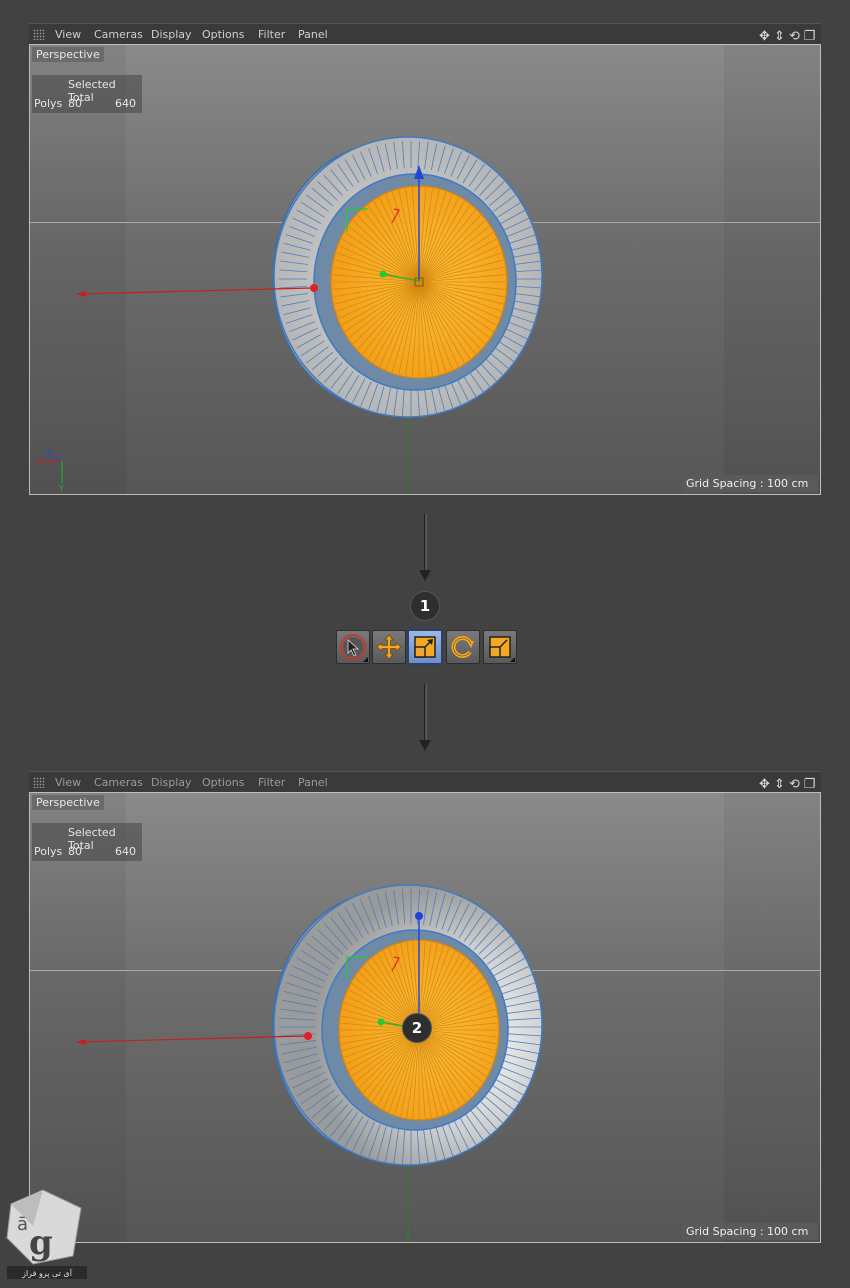 This screenshot has width=850, height=1288. I want to click on scale-tool-button, so click(425, 647).